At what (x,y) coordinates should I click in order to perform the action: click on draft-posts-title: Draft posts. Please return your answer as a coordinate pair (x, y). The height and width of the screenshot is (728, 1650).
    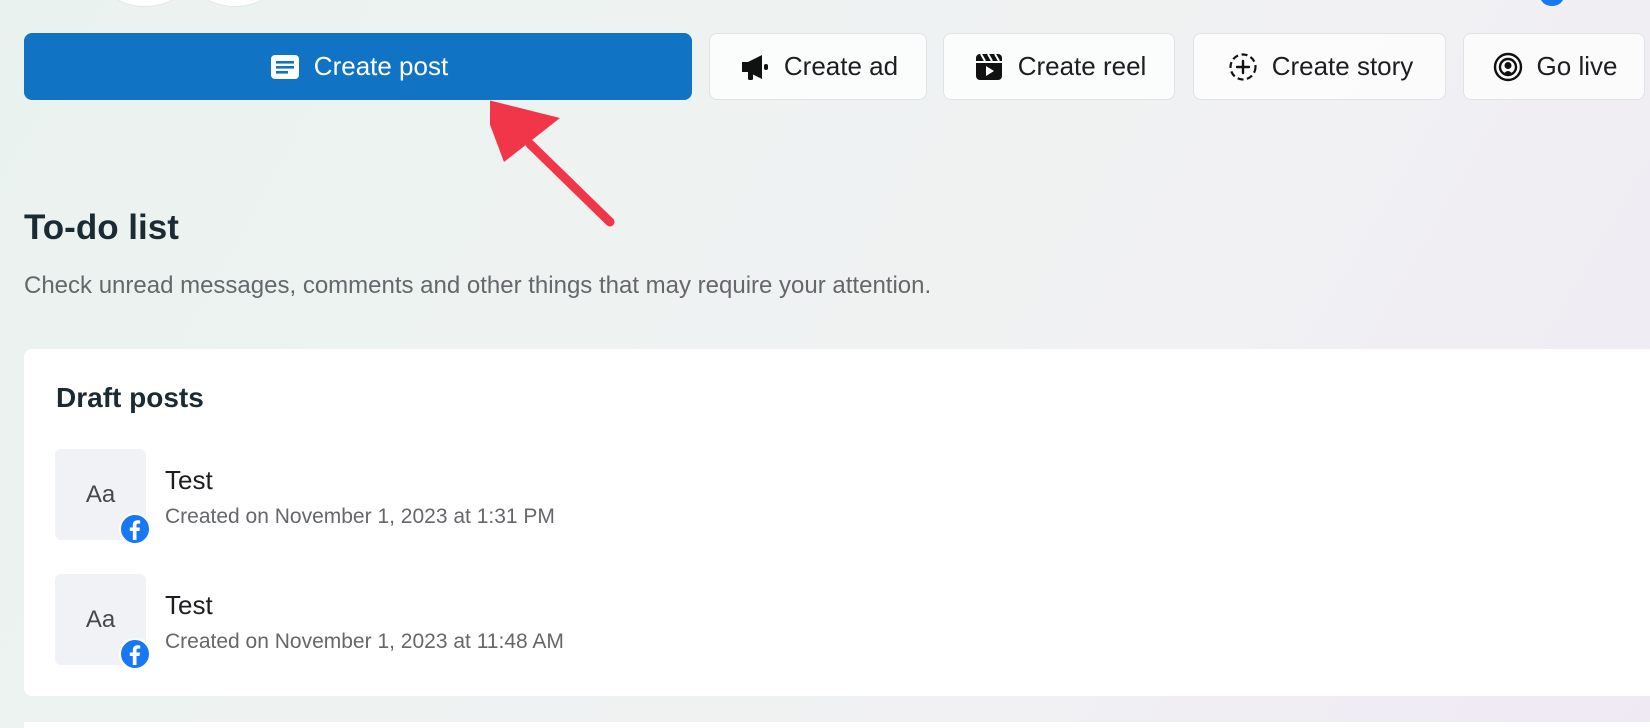
    Looking at the image, I should click on (130, 397).